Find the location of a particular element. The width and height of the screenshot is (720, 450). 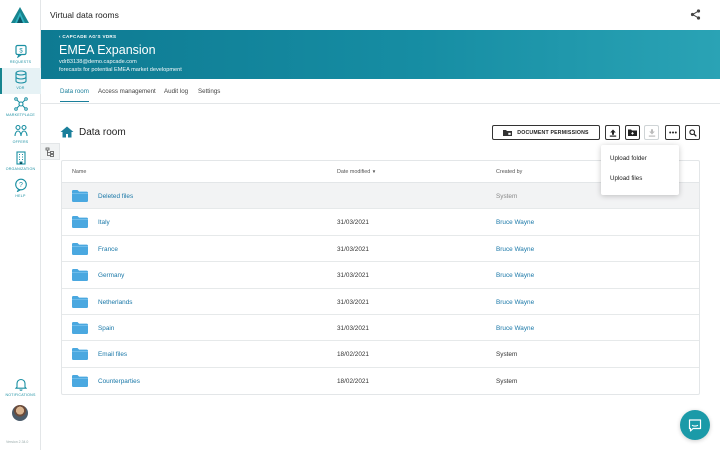

search-button is located at coordinates (692, 132).